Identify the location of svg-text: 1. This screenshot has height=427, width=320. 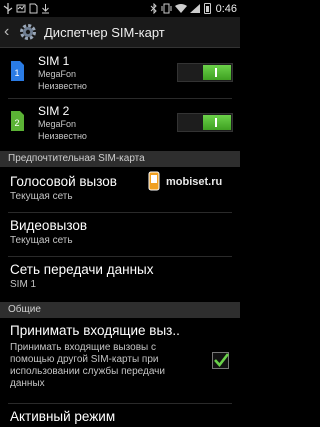
(16, 73).